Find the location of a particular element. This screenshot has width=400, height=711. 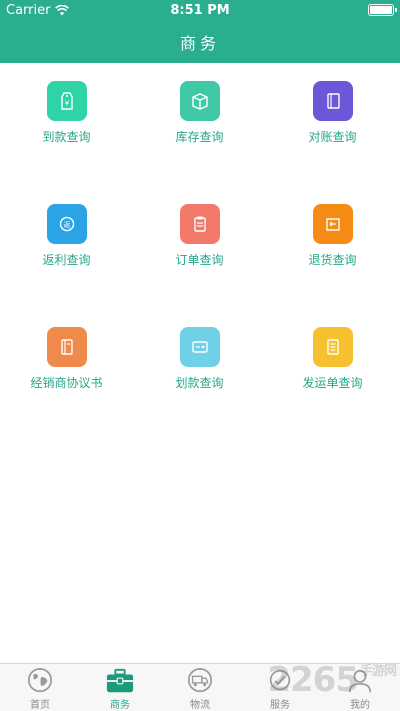

card-icon is located at coordinates (199, 347).